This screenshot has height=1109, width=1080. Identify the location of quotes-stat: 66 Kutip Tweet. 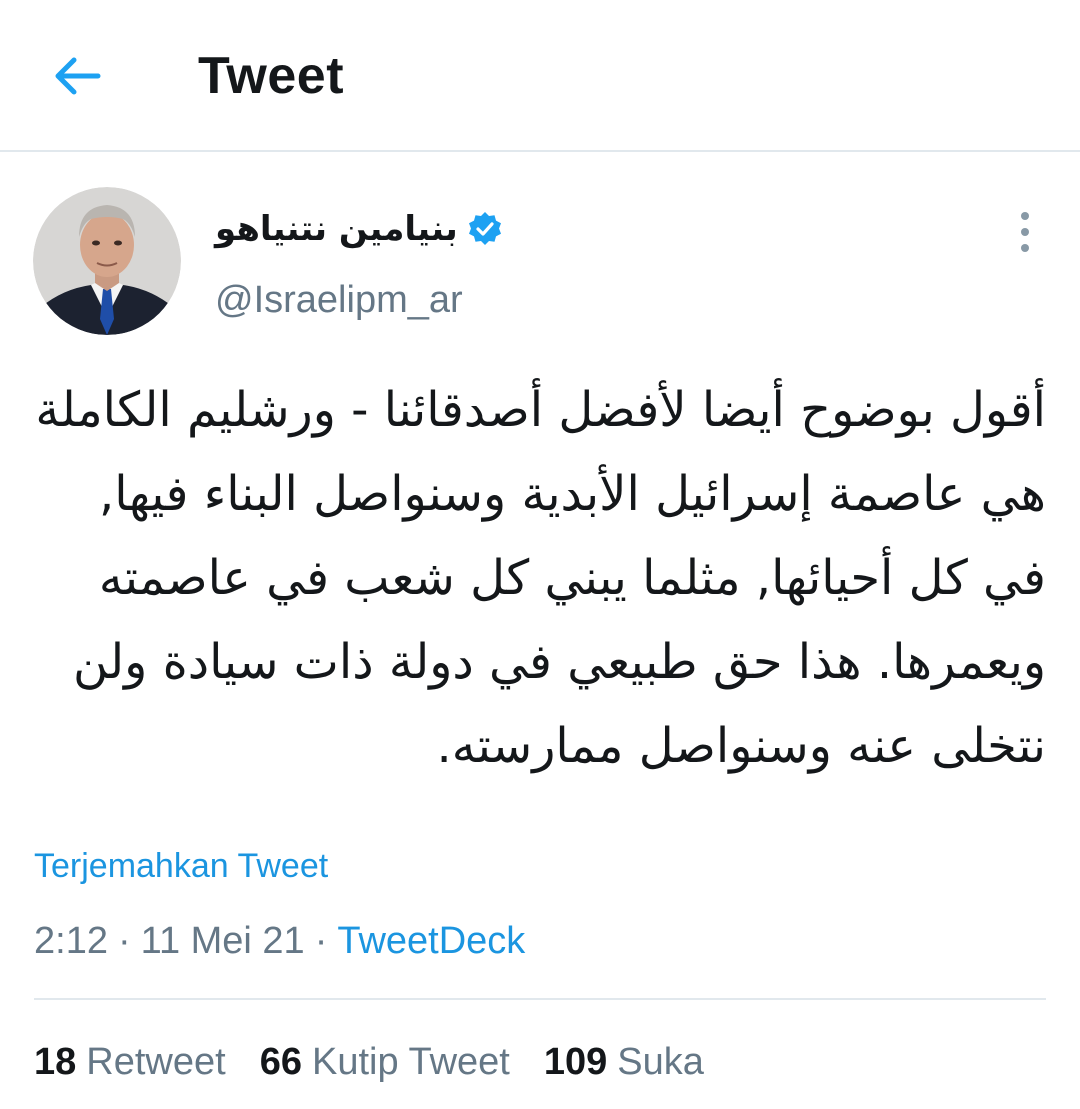
(385, 1062).